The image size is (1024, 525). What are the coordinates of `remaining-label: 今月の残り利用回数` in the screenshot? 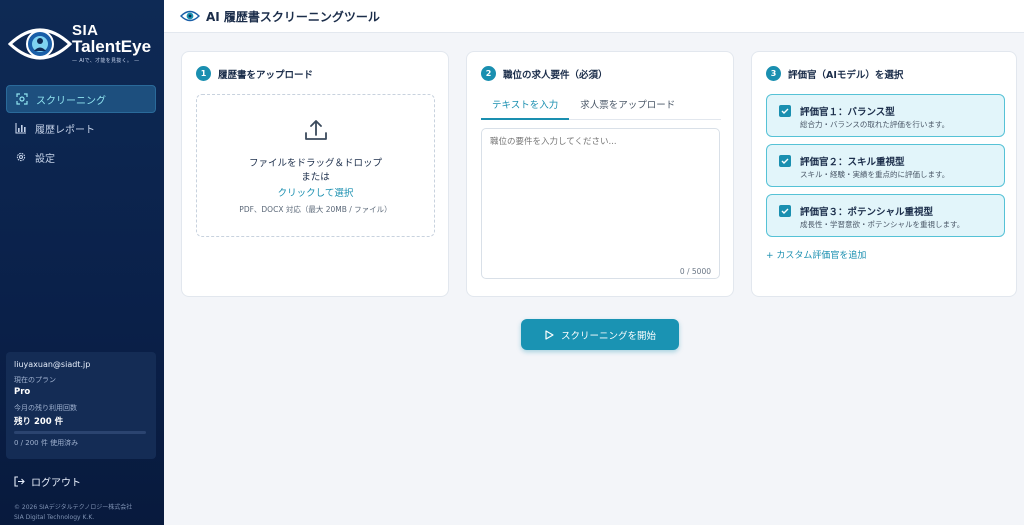 It's located at (45, 408).